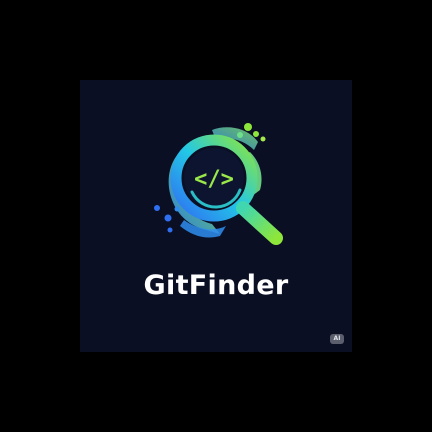 The width and height of the screenshot is (432, 432). Describe the element at coordinates (214, 179) in the screenshot. I see `code-brackets-icon: </>` at that location.